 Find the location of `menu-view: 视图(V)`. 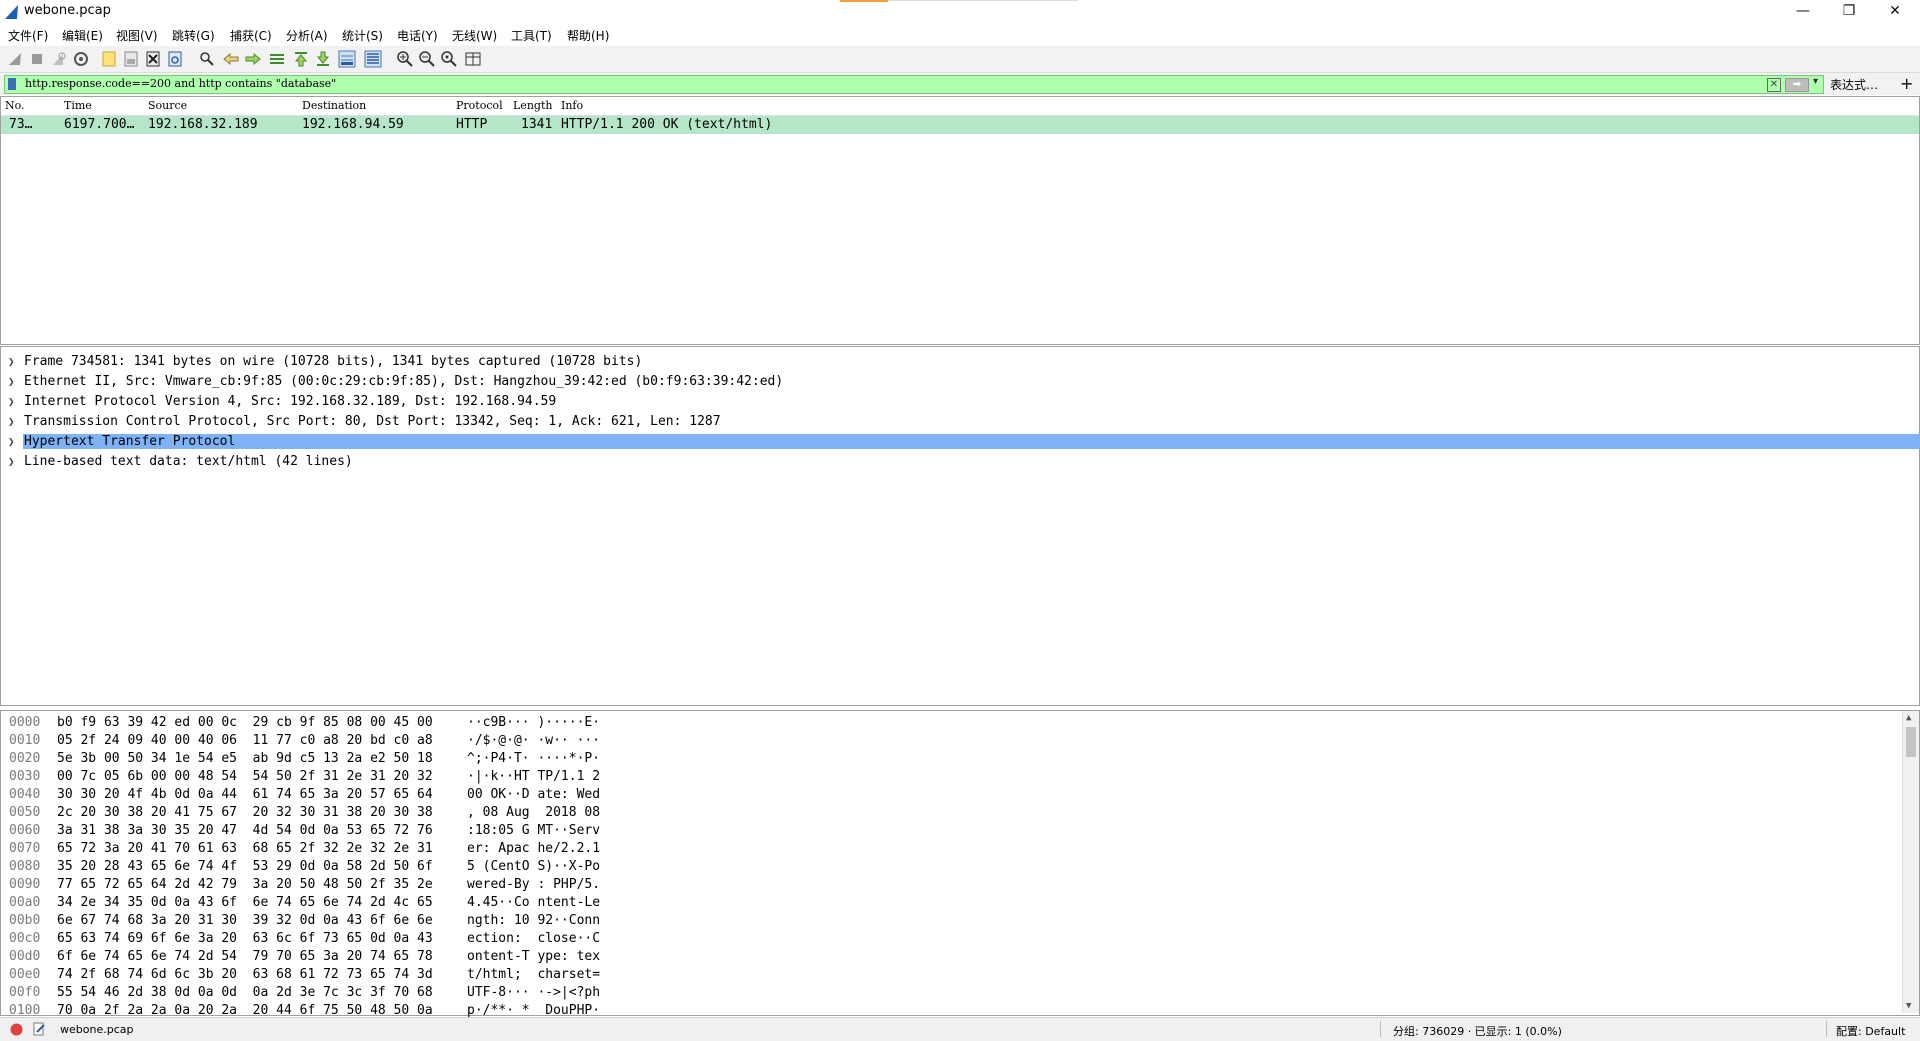

menu-view: 视图(V) is located at coordinates (137, 35).